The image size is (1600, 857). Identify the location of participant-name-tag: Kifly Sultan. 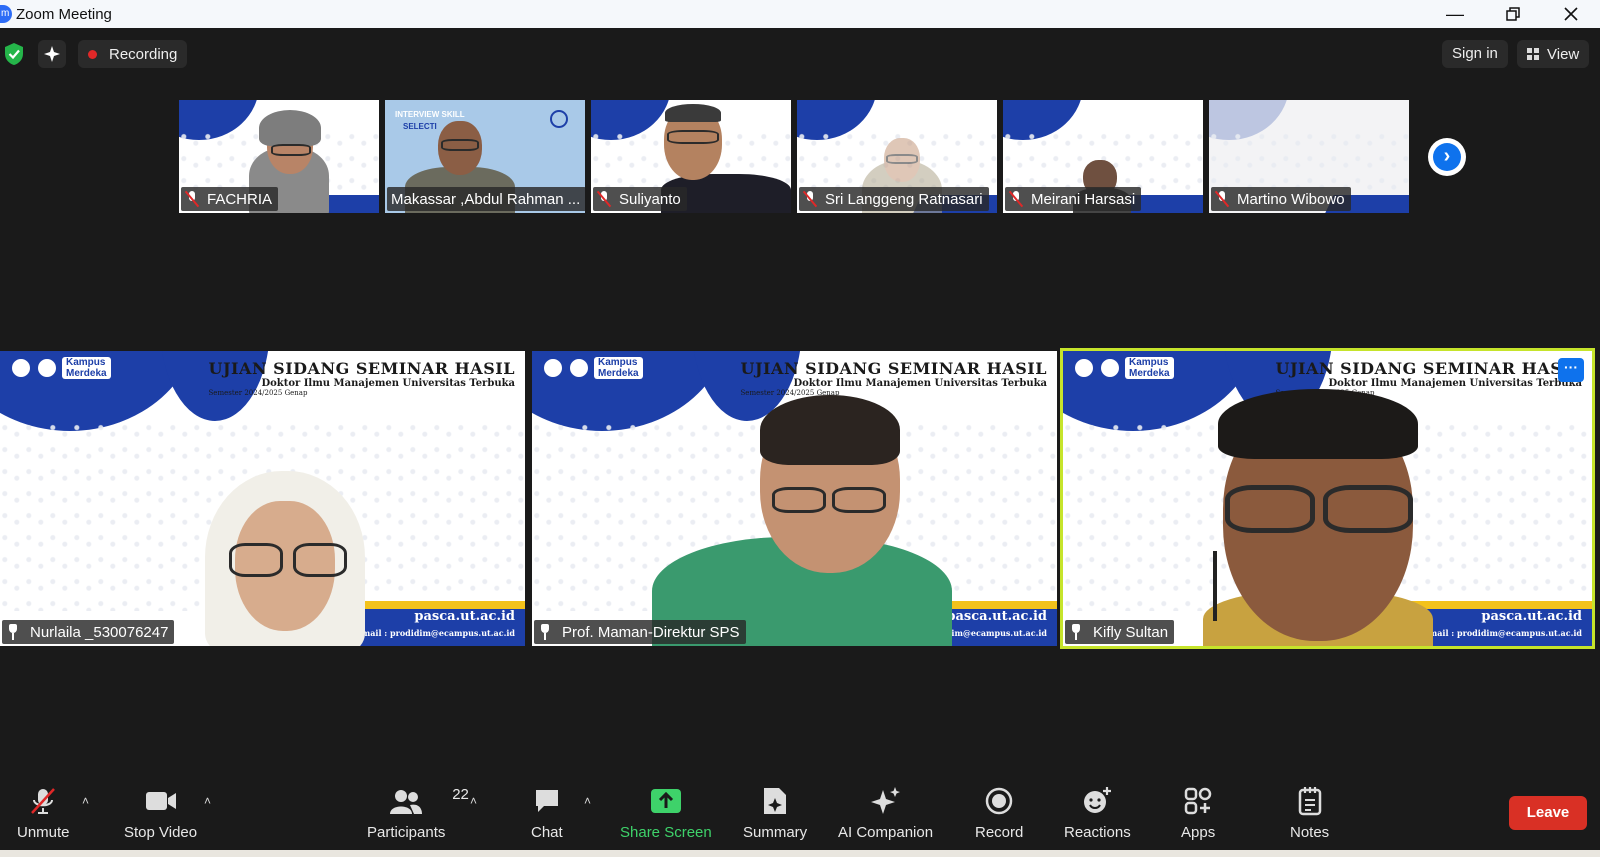
(1120, 632).